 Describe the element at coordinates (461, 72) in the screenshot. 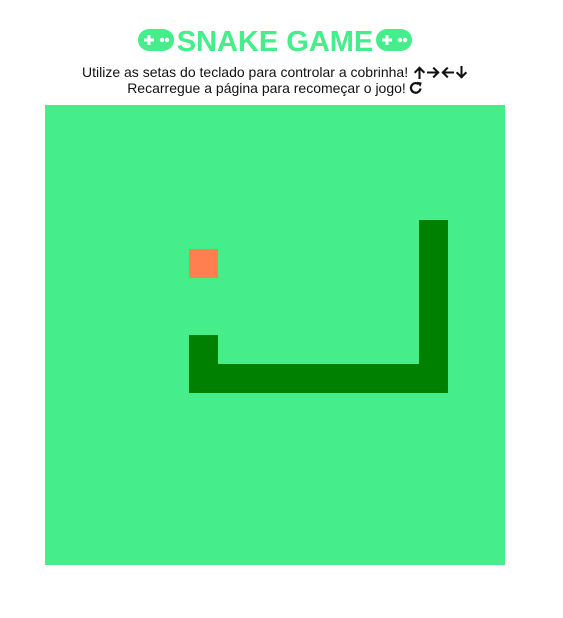

I see `arrow-down-icon` at that location.